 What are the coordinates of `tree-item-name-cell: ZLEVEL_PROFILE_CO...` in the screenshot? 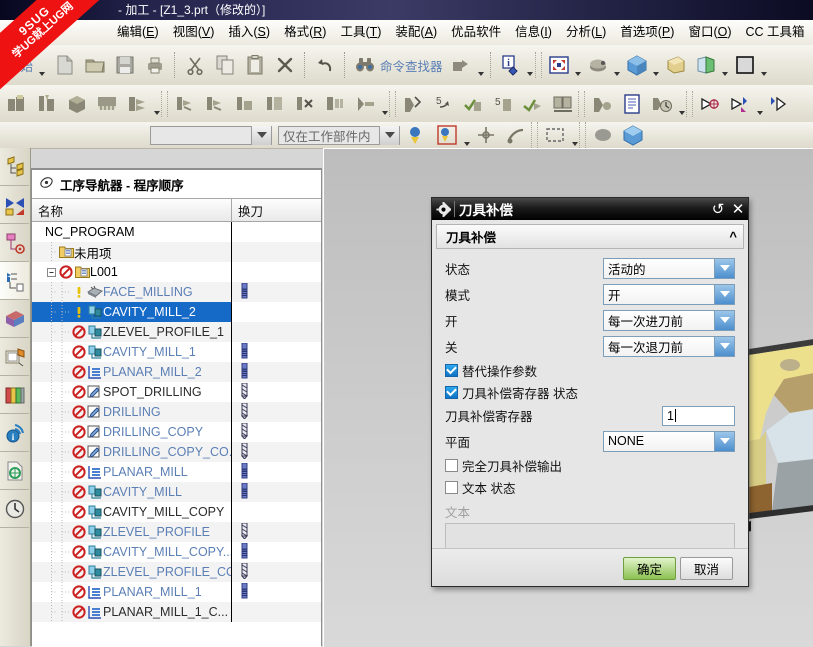 It's located at (132, 572).